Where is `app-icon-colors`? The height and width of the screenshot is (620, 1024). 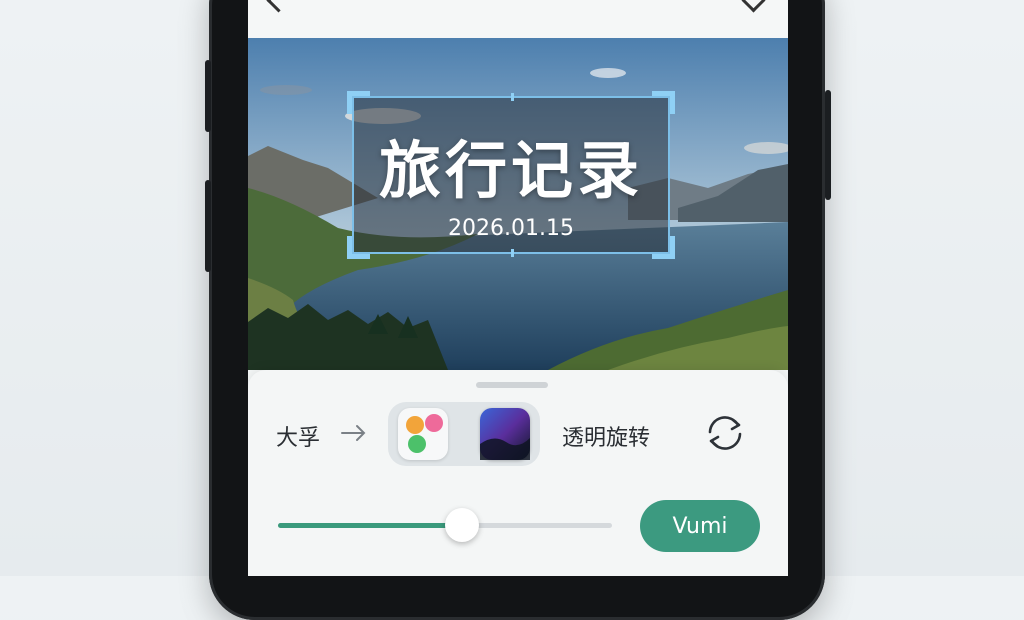 app-icon-colors is located at coordinates (423, 434).